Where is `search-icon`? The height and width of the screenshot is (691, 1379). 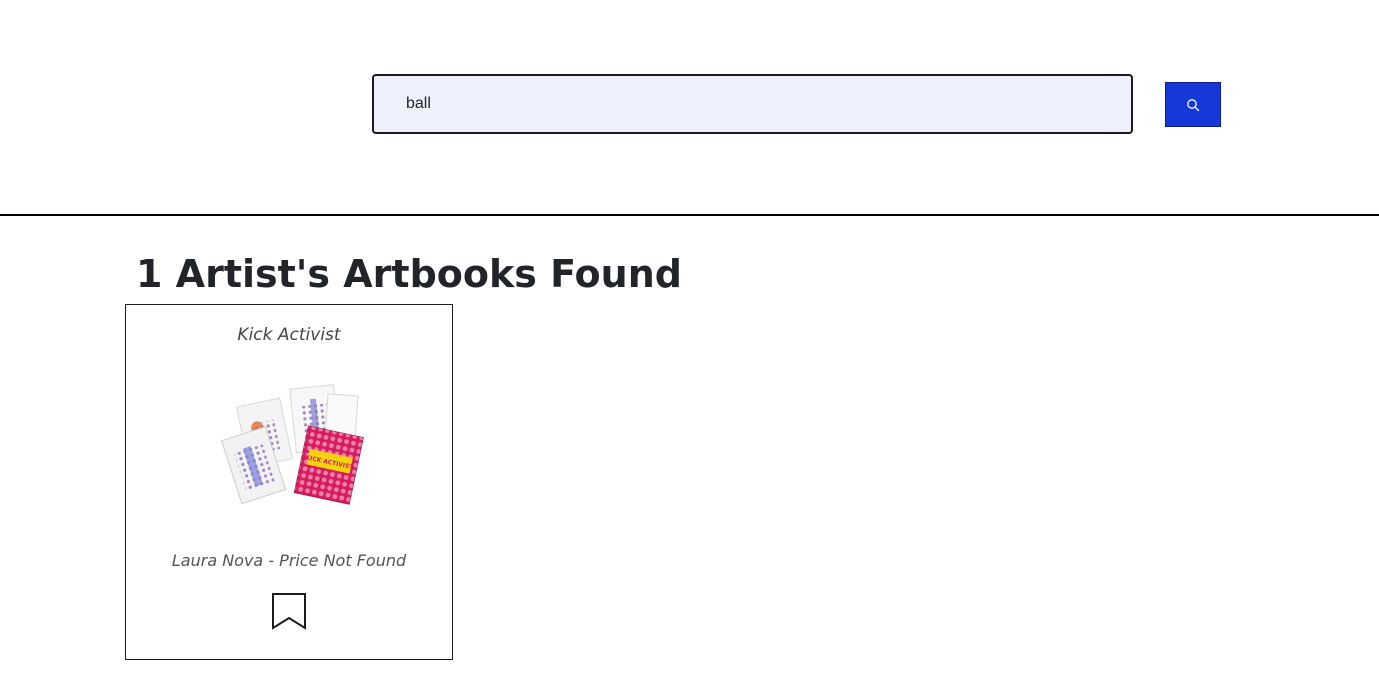 search-icon is located at coordinates (1193, 104).